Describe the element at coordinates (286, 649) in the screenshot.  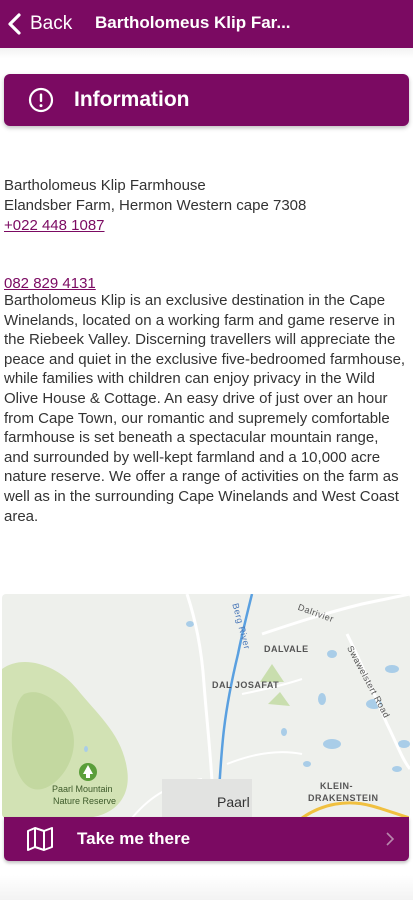
I see `map-label-dalvale: DALVALE` at that location.